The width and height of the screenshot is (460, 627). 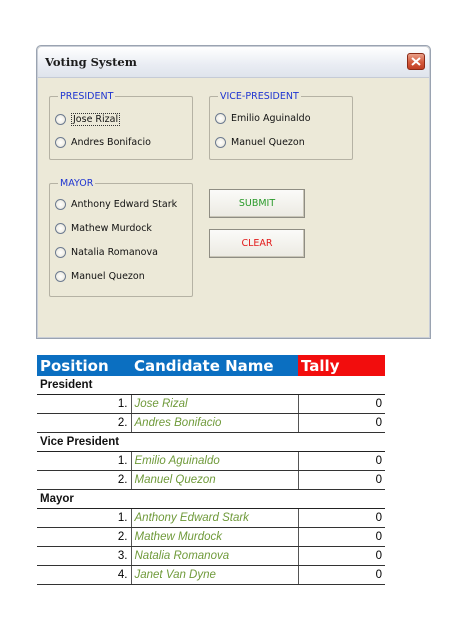 I want to click on submit-button: SUBMIT, so click(x=257, y=203).